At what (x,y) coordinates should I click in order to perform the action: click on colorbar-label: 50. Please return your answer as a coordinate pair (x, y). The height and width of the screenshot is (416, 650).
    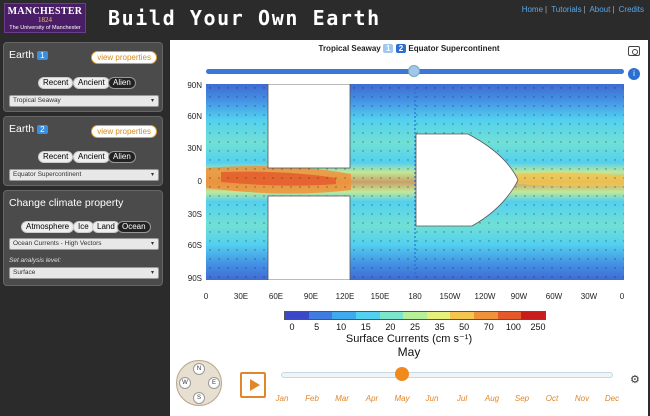
    Looking at the image, I should click on (464, 327).